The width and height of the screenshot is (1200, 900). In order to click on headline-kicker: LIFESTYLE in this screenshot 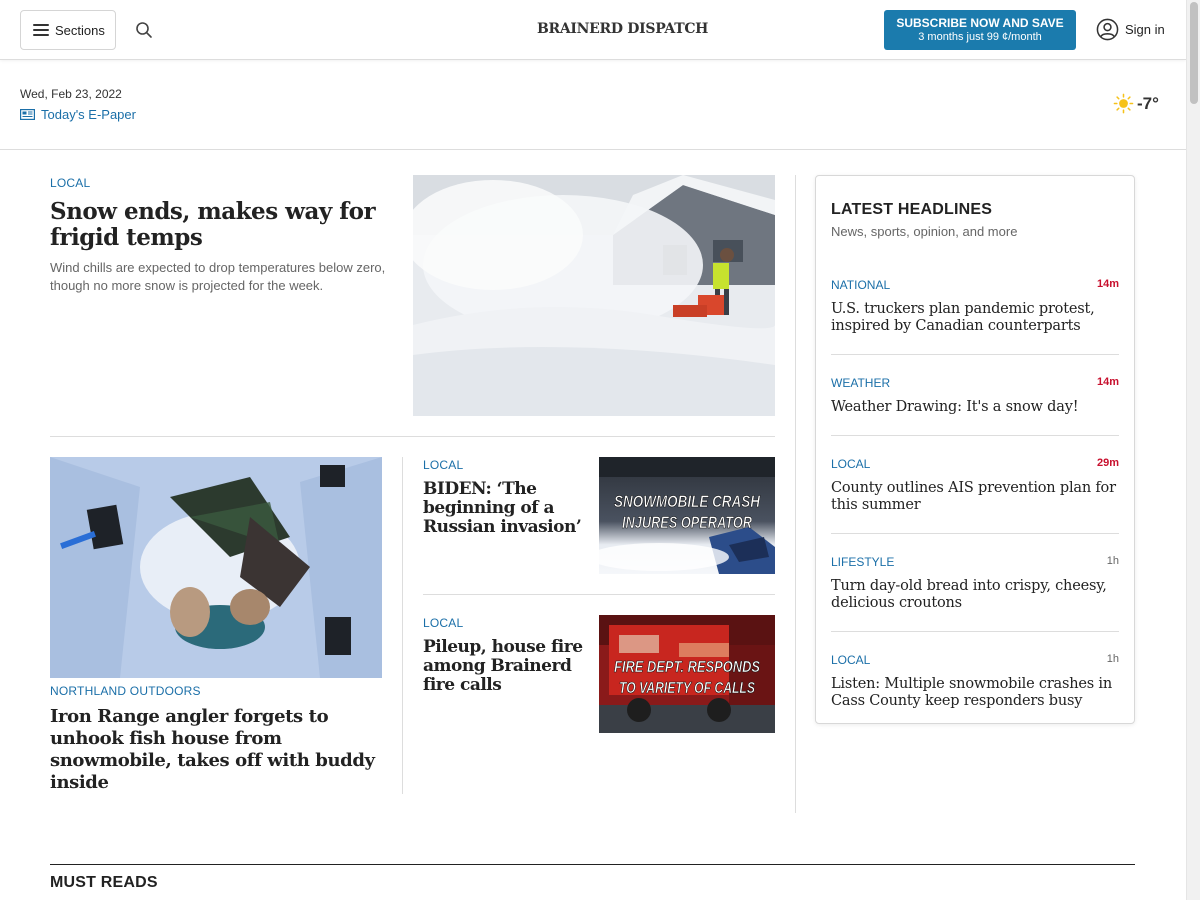, I will do `click(862, 562)`.